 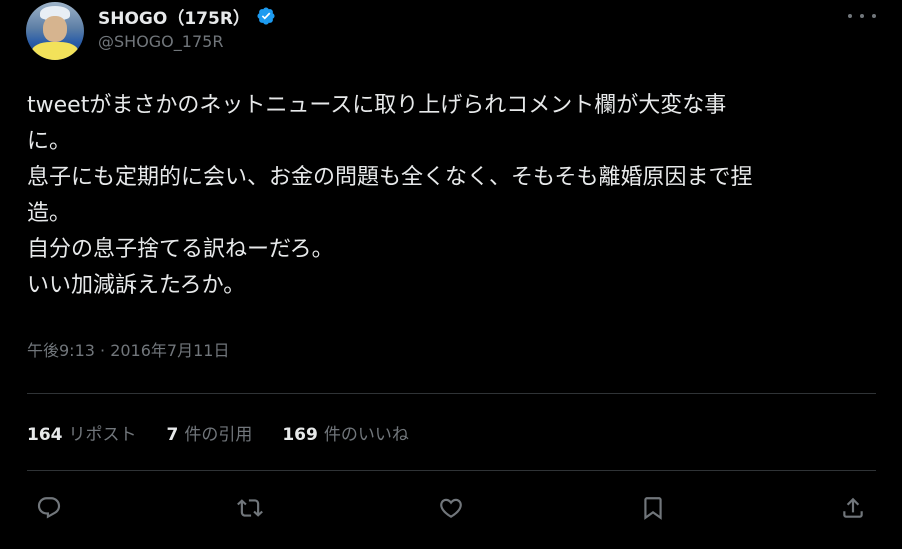 What do you see at coordinates (174, 16) in the screenshot?
I see `author-display-name: SHOGO（175R）` at bounding box center [174, 16].